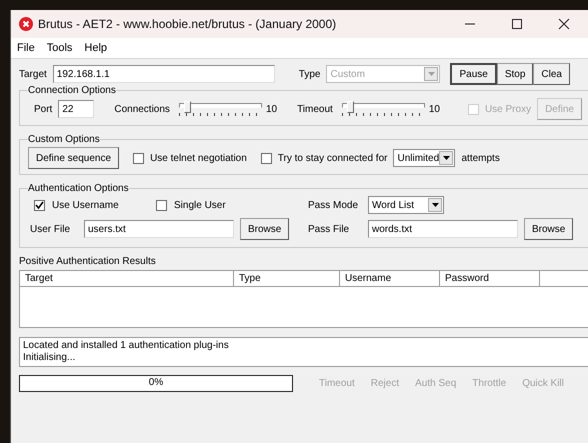 Image resolution: width=588 pixels, height=443 pixels. I want to click on action-button: Clea, so click(551, 74).